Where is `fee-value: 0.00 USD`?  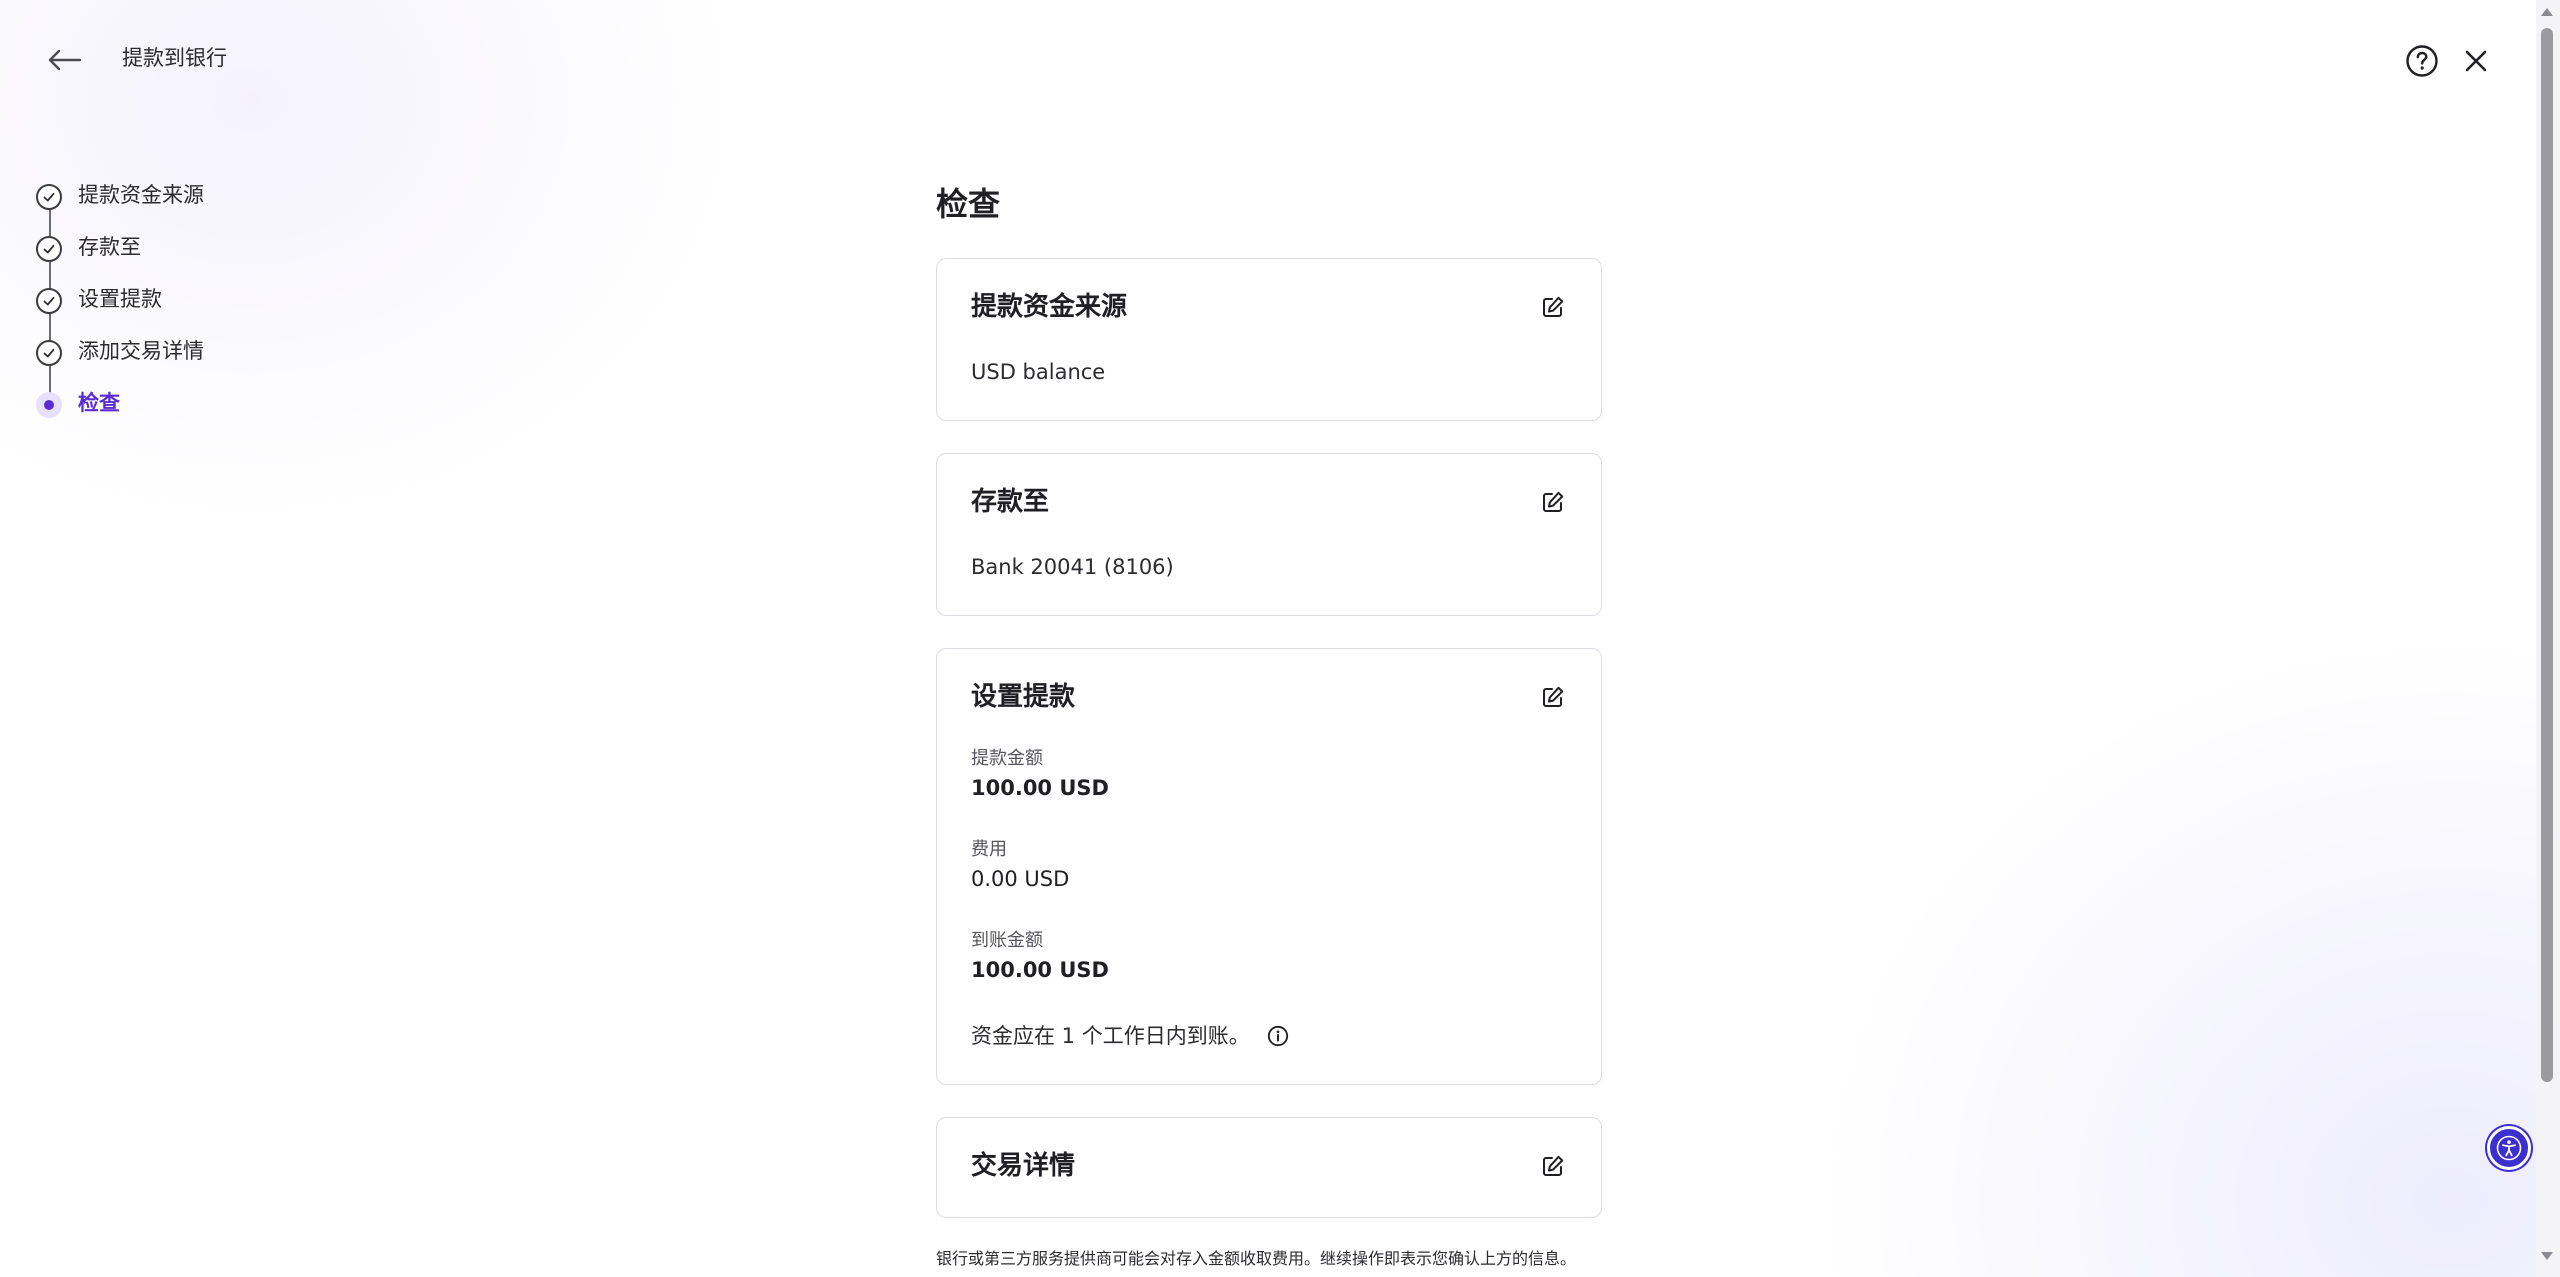
fee-value: 0.00 USD is located at coordinates (1020, 879).